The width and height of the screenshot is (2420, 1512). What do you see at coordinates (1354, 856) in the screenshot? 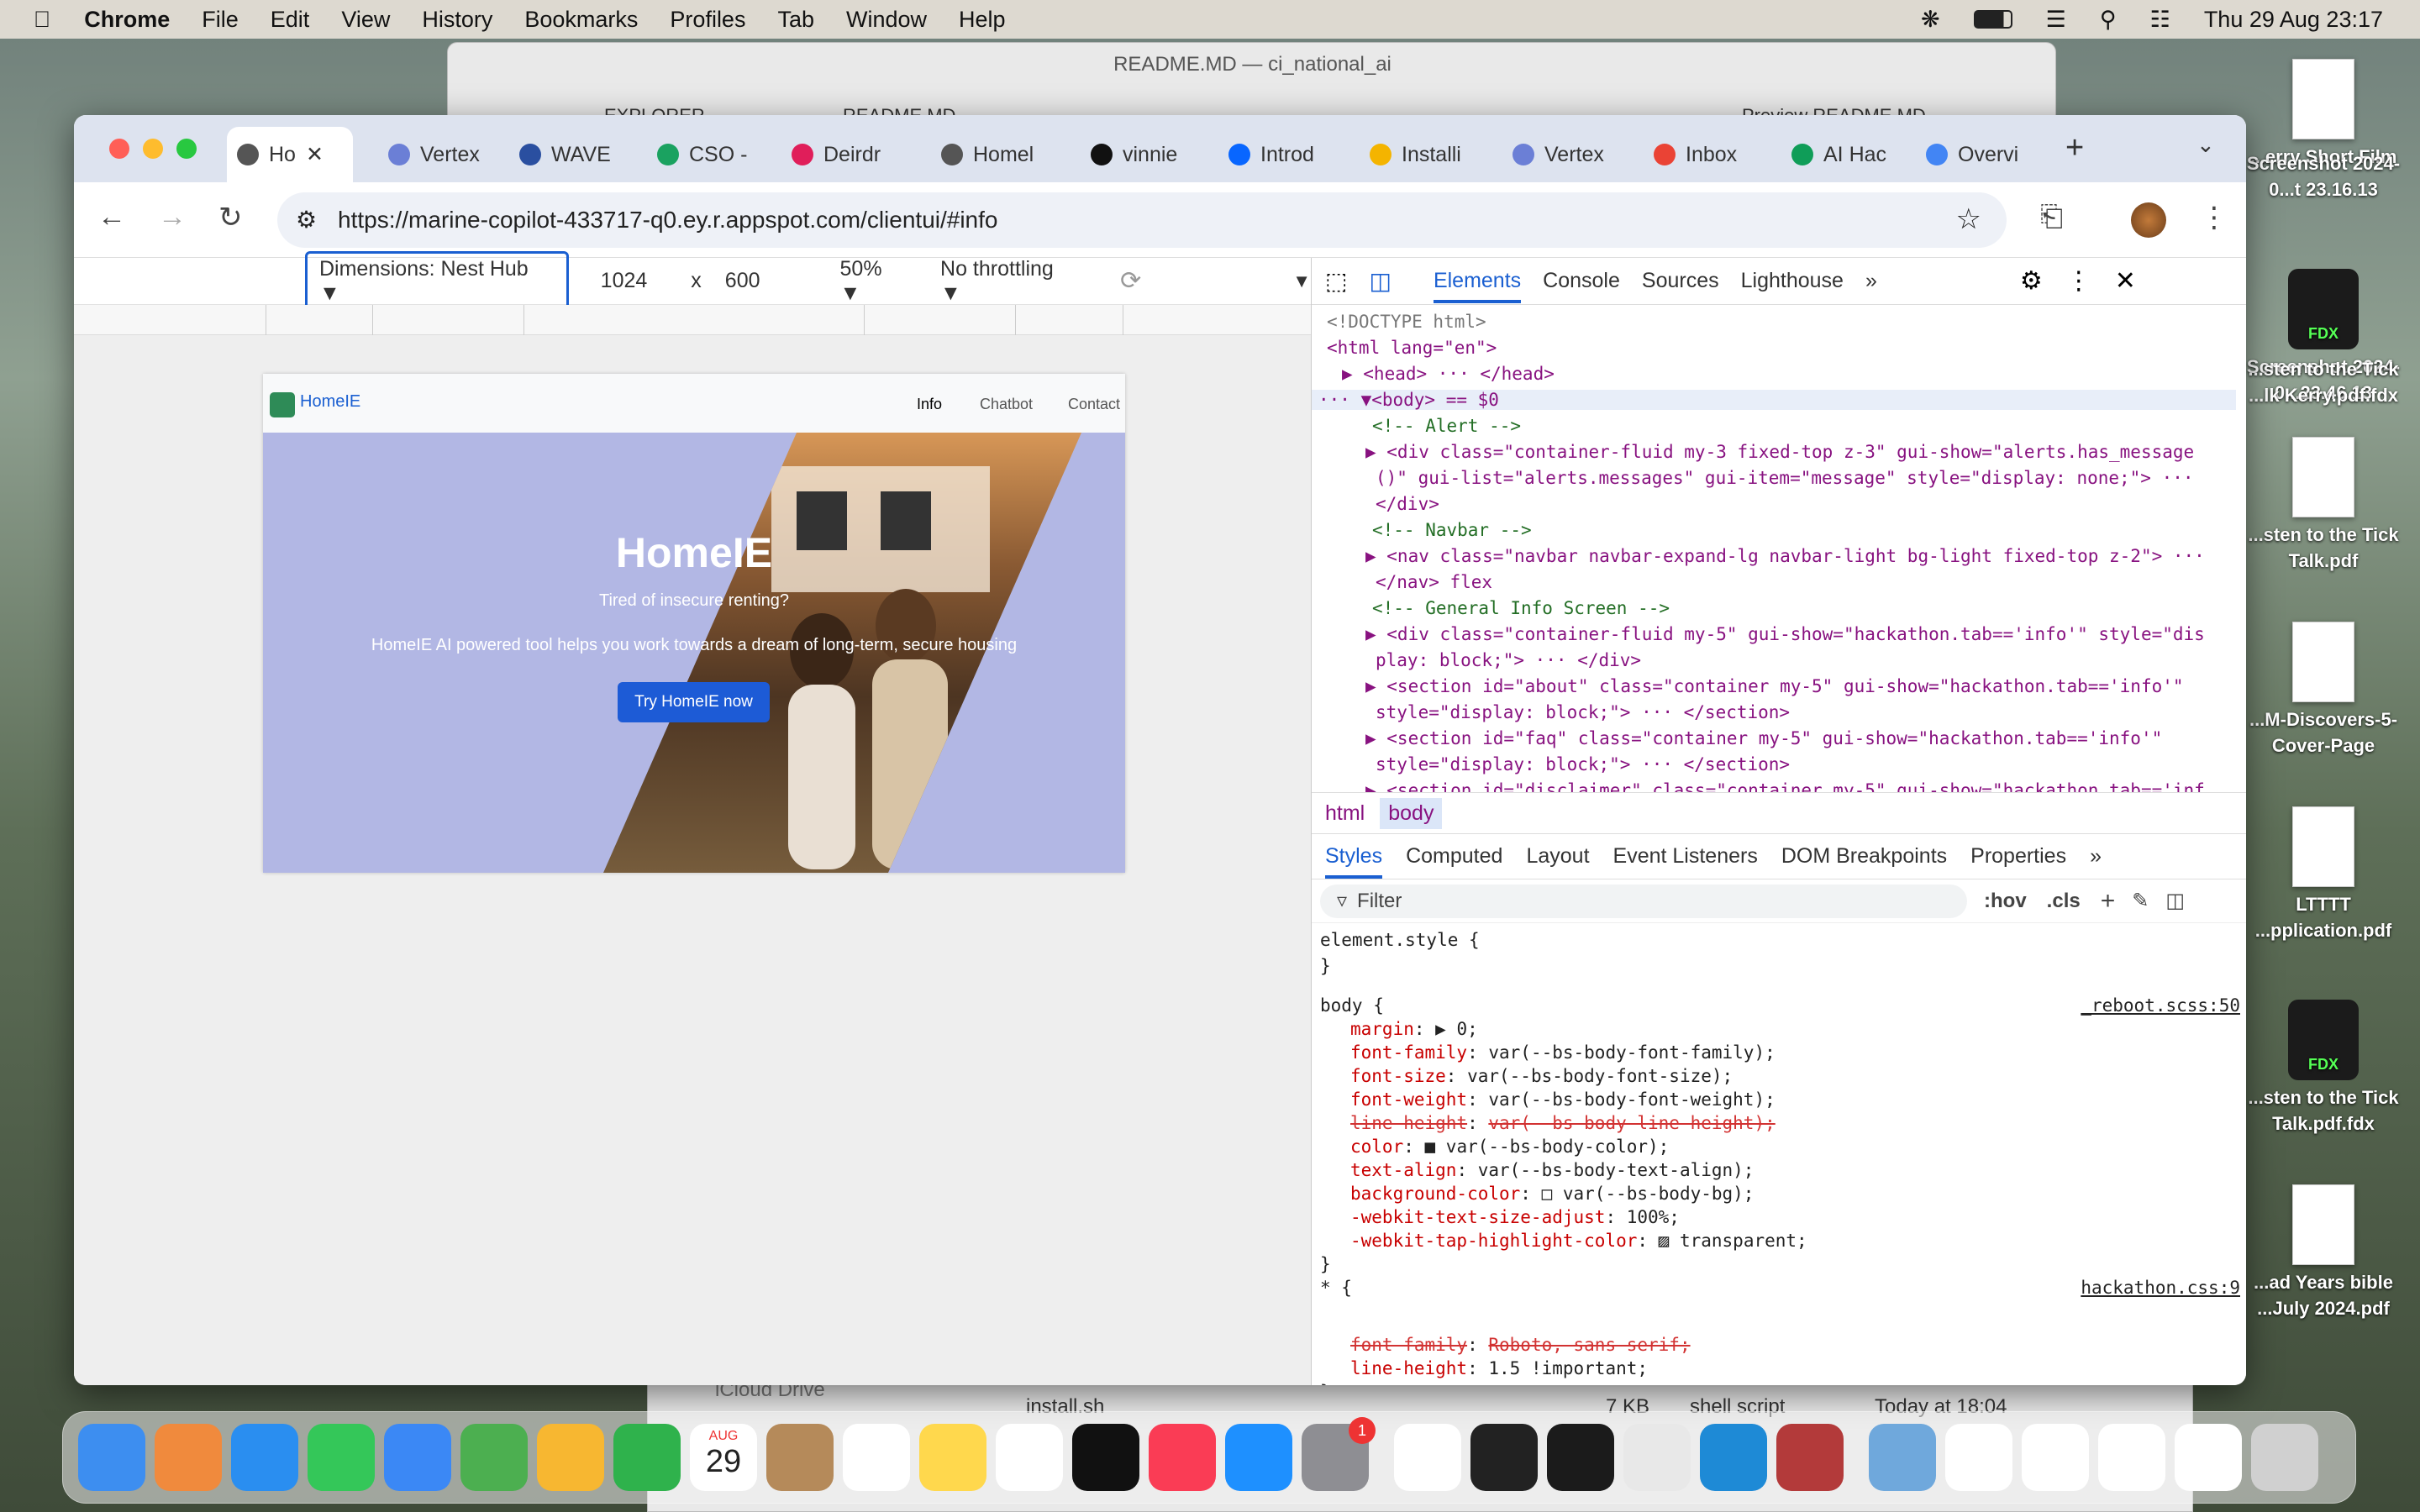
I see `styles-subtab: Styles` at bounding box center [1354, 856].